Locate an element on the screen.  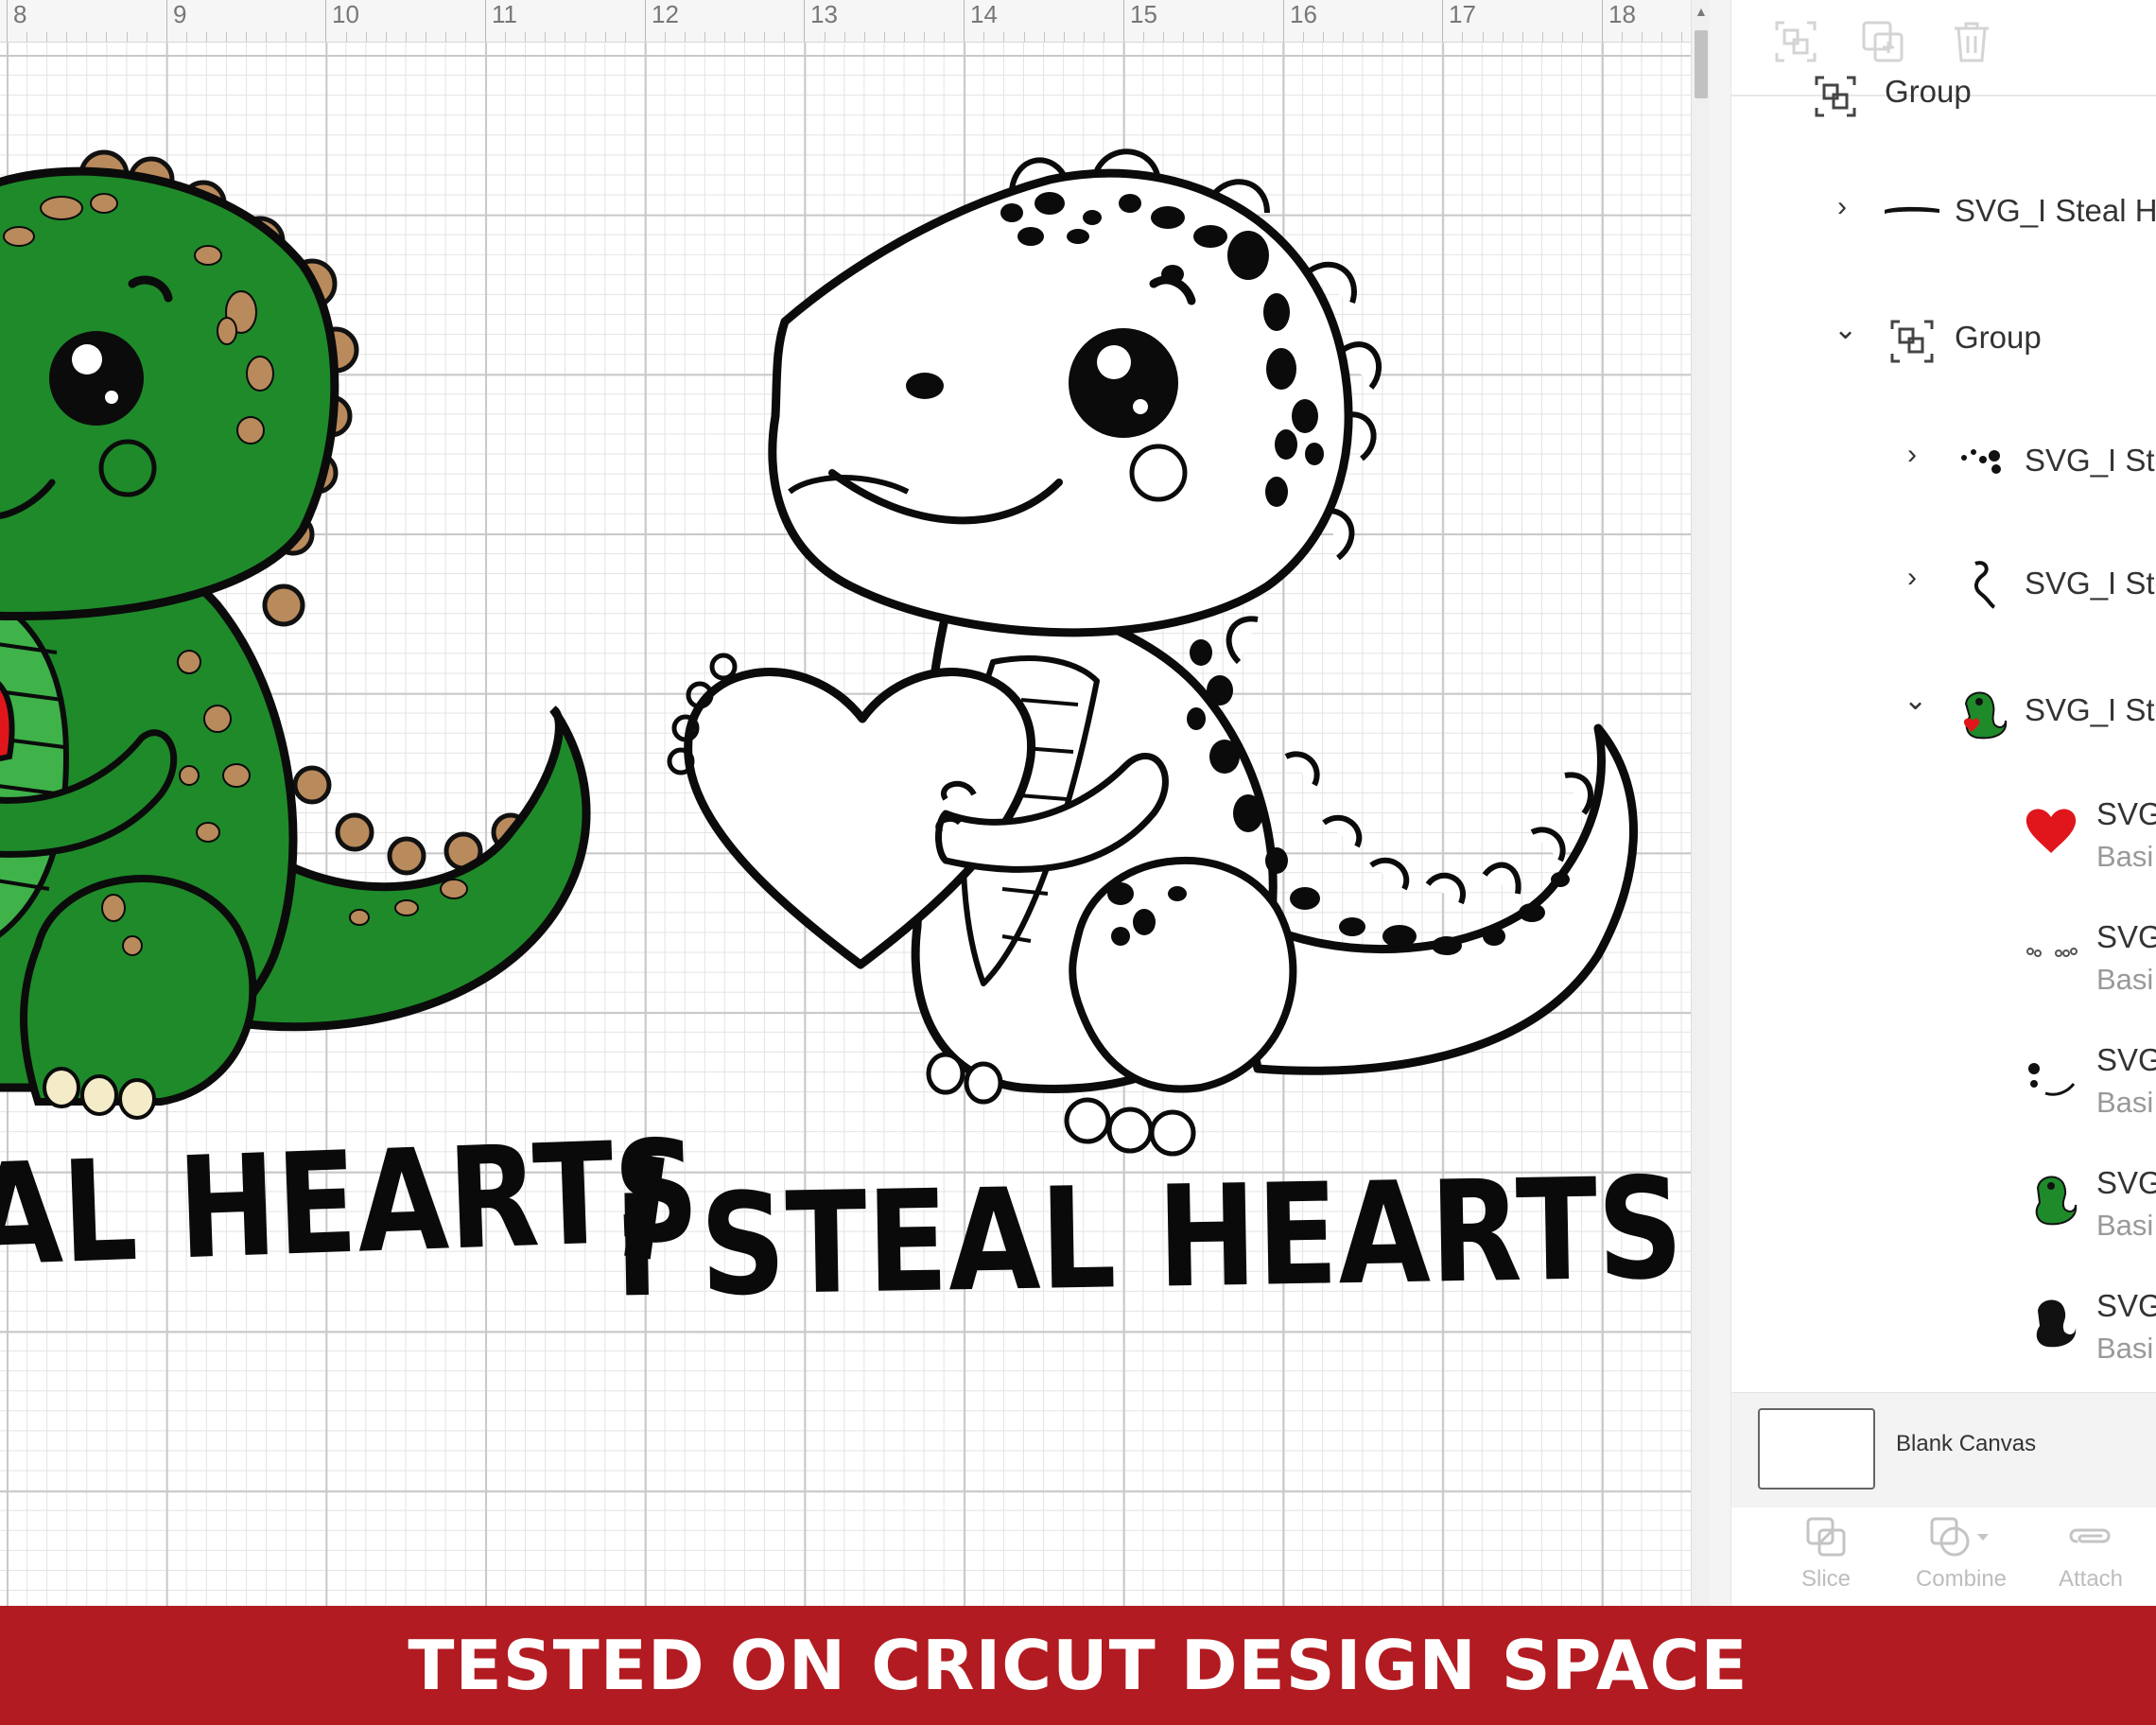
bottom-tools: Slice Combine Attach is located at coordinates (1943, 1556).